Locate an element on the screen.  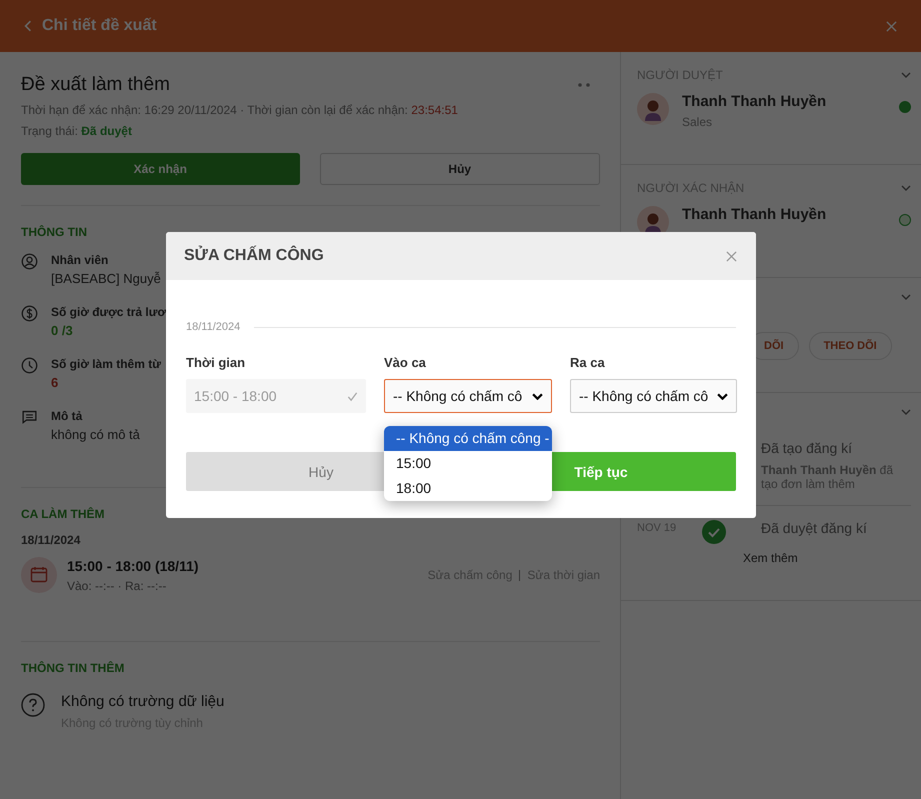
back-icon is located at coordinates (28, 26).